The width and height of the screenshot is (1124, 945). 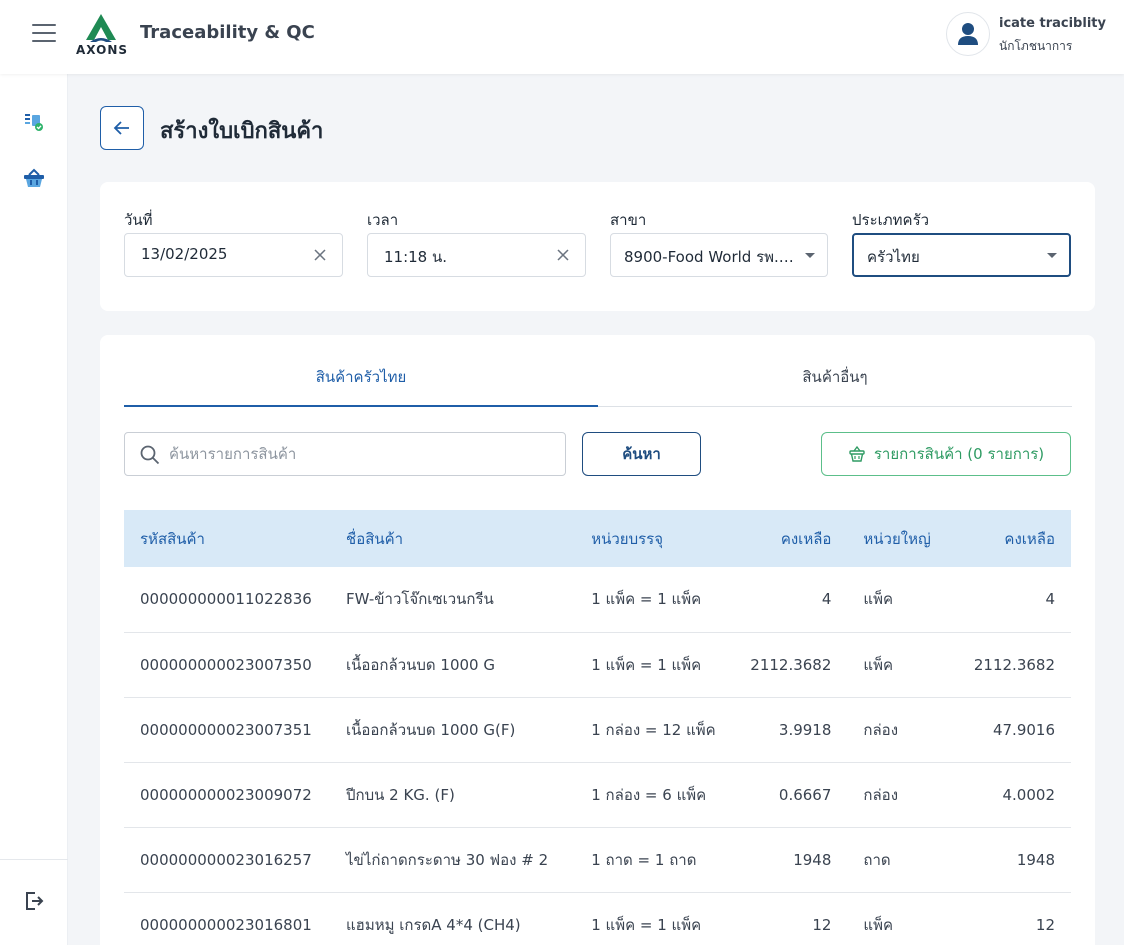 What do you see at coordinates (805, 729) in the screenshot?
I see `cell-remain: 3.9918` at bounding box center [805, 729].